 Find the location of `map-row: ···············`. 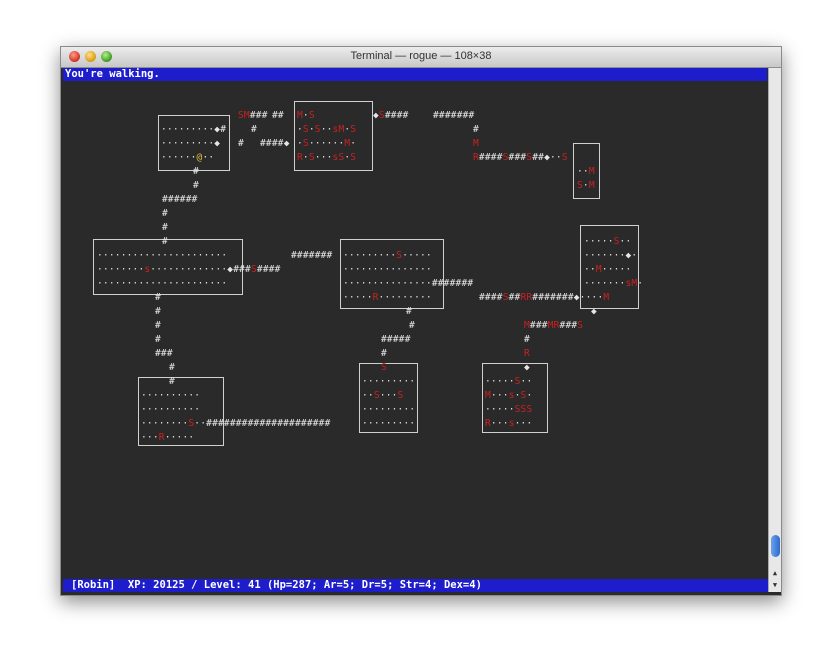

map-row: ··············· is located at coordinates (387, 269).